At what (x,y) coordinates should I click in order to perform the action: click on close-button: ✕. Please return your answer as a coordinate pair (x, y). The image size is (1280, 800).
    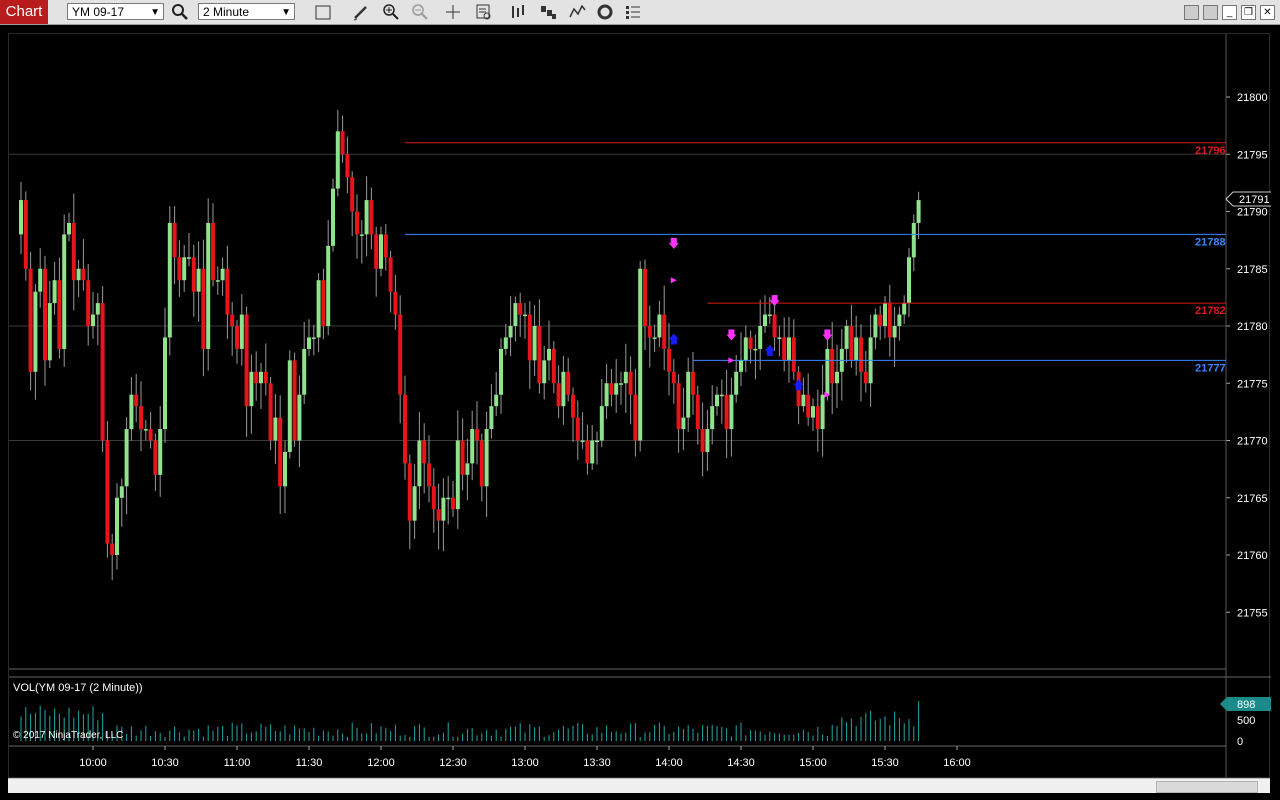
    Looking at the image, I should click on (1267, 12).